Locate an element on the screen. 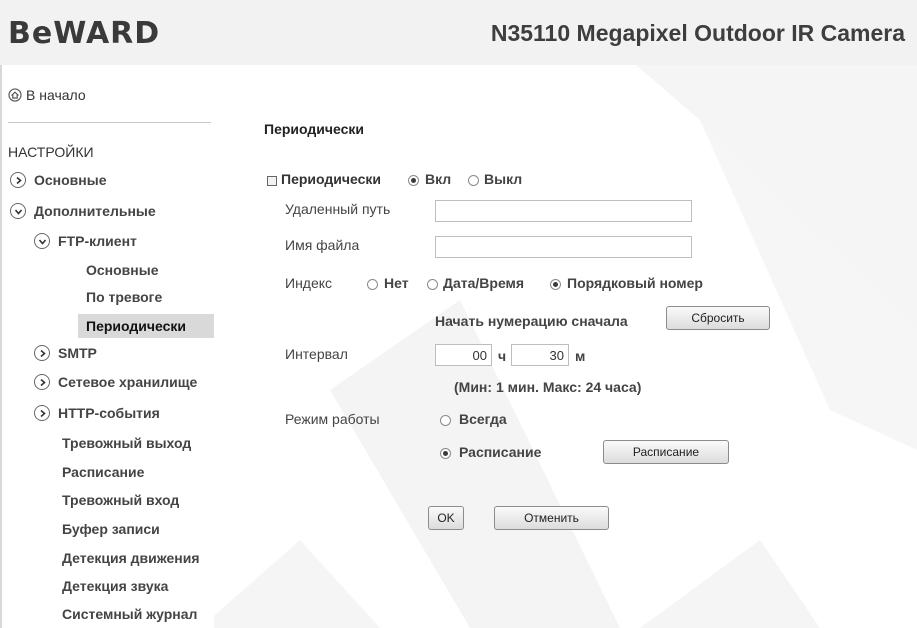  sidebar-item-label: Детекция движения is located at coordinates (131, 558).